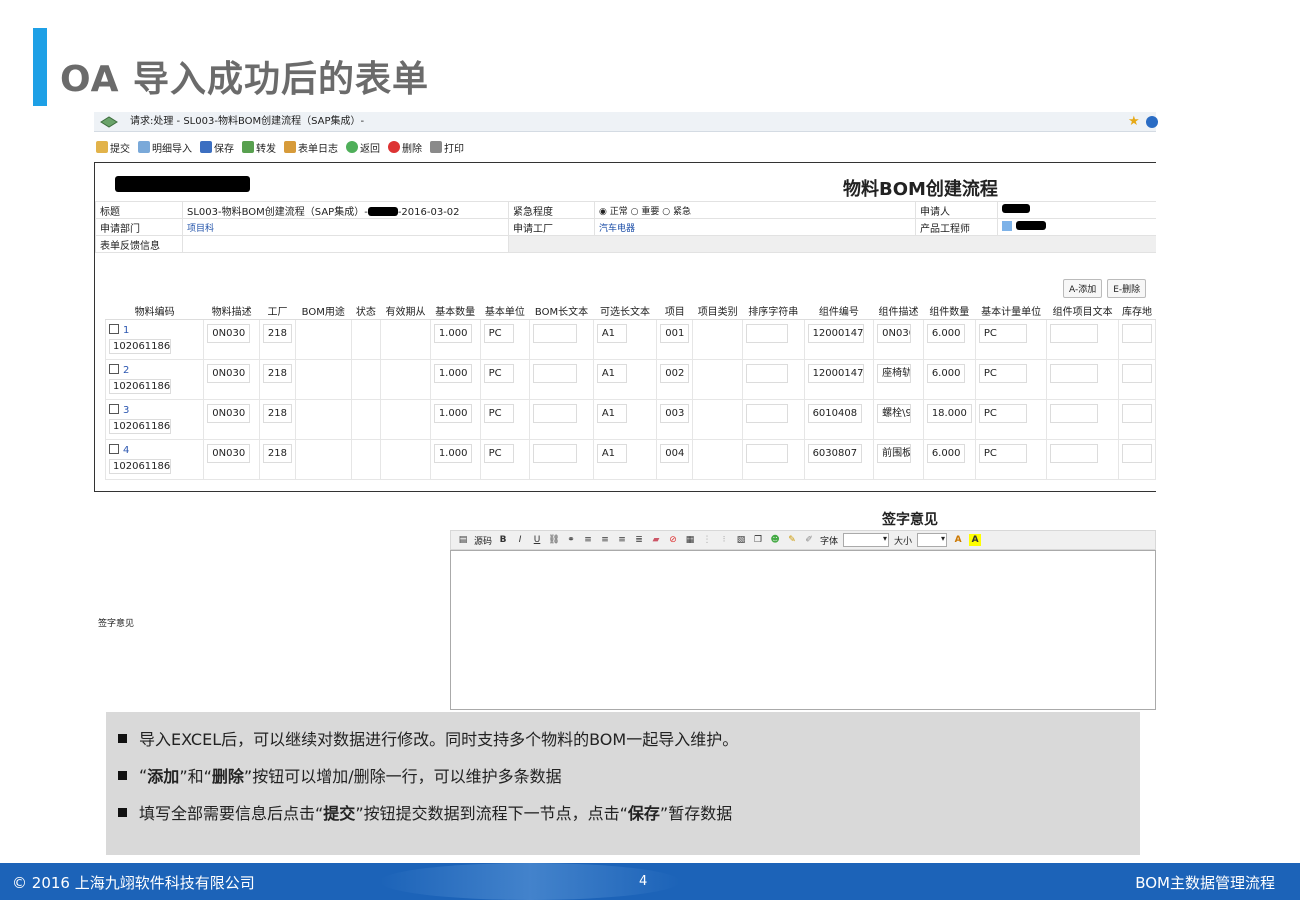  Describe the element at coordinates (588, 540) in the screenshot. I see `align-left-icon: ≡` at that location.